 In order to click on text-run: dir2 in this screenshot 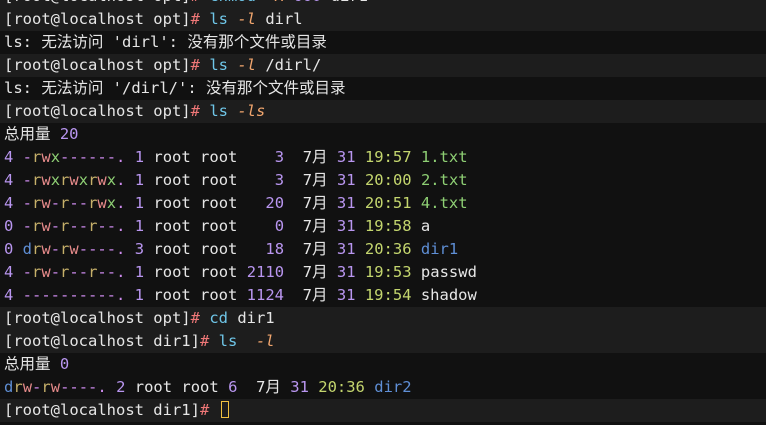, I will do `click(393, 387)`.